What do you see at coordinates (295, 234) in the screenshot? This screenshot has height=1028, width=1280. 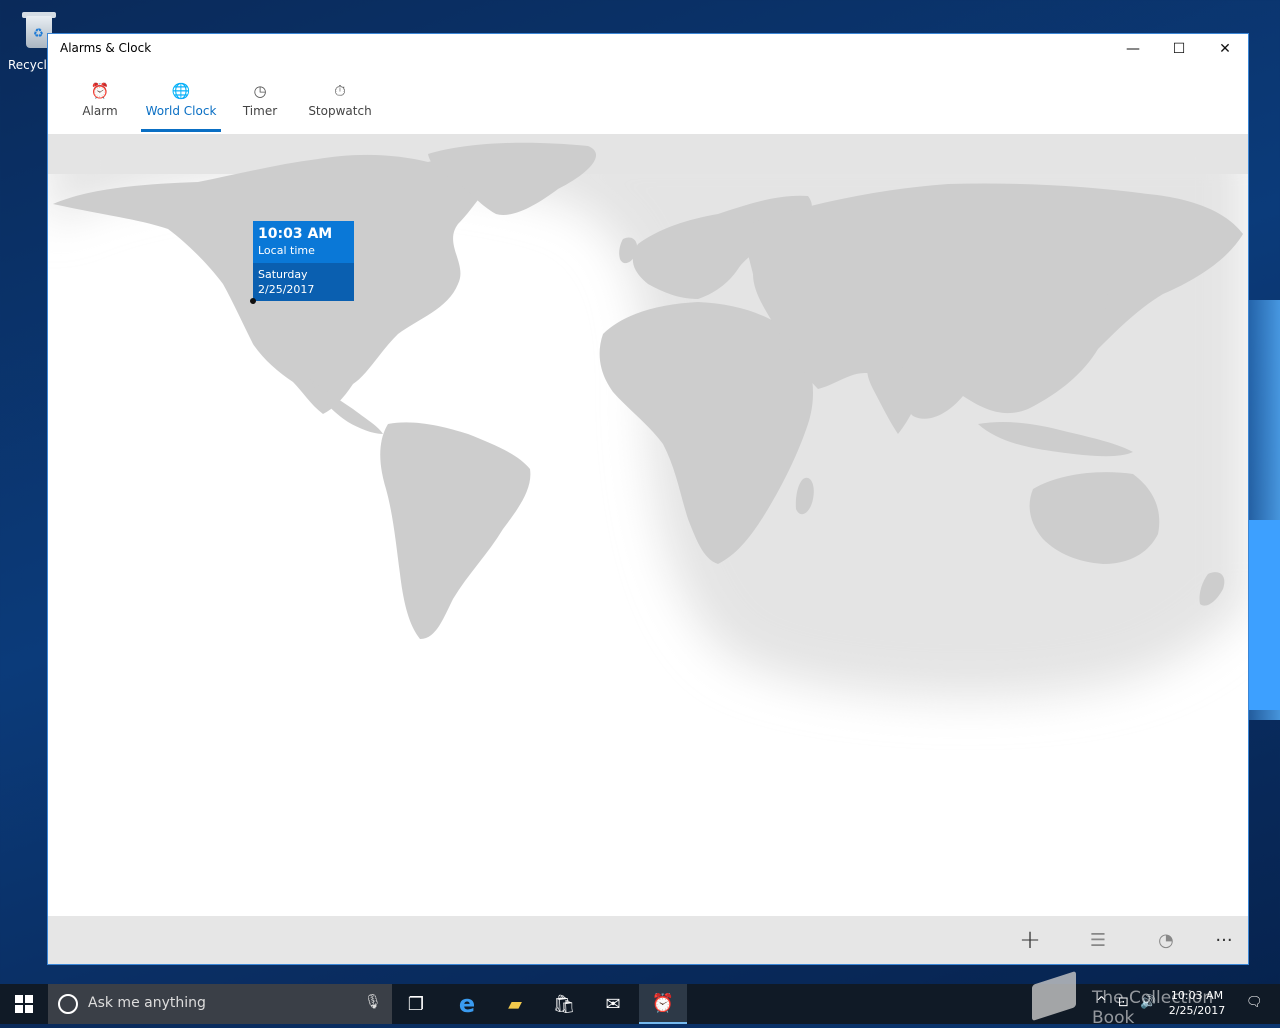 I see `location-time: 10:03 AM` at bounding box center [295, 234].